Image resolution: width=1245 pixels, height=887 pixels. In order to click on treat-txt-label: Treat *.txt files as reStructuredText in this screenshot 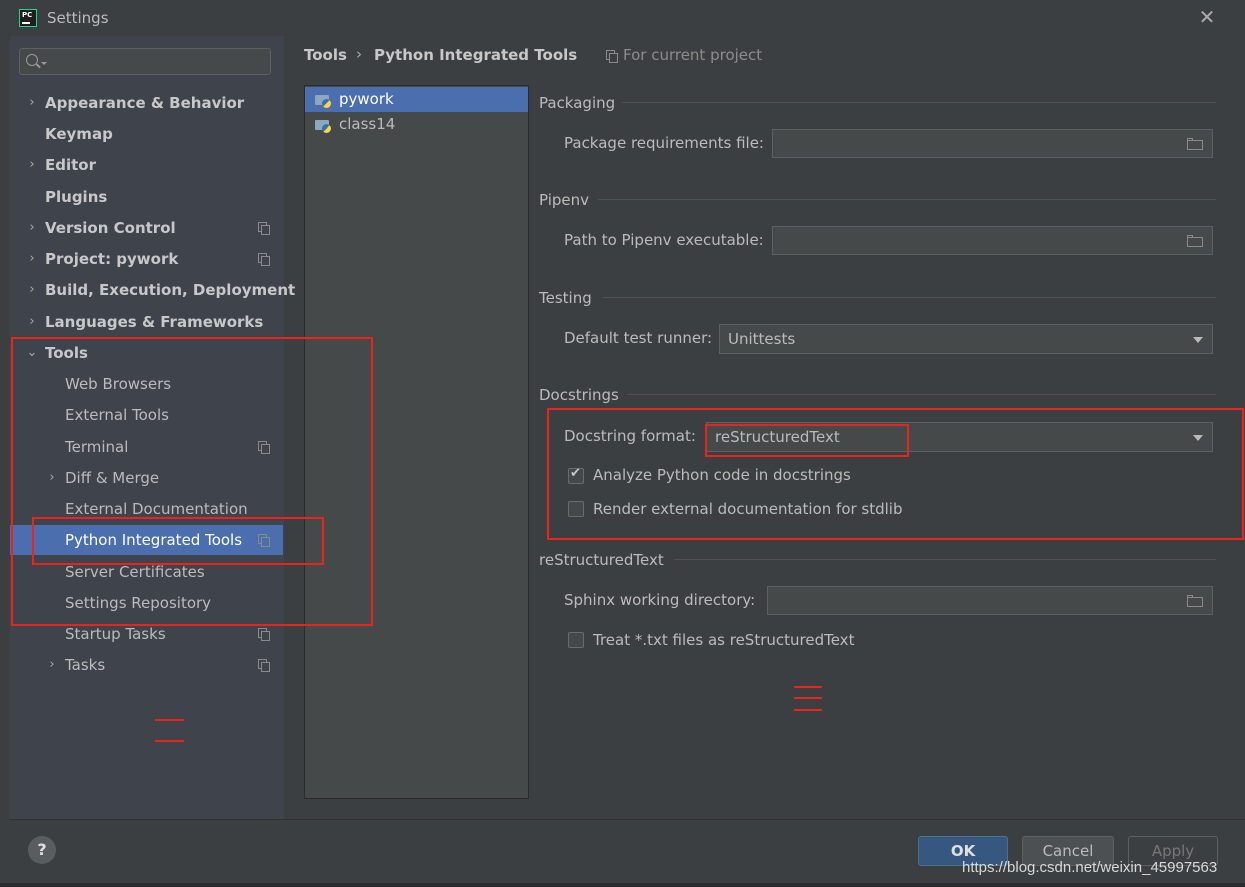, I will do `click(723, 640)`.